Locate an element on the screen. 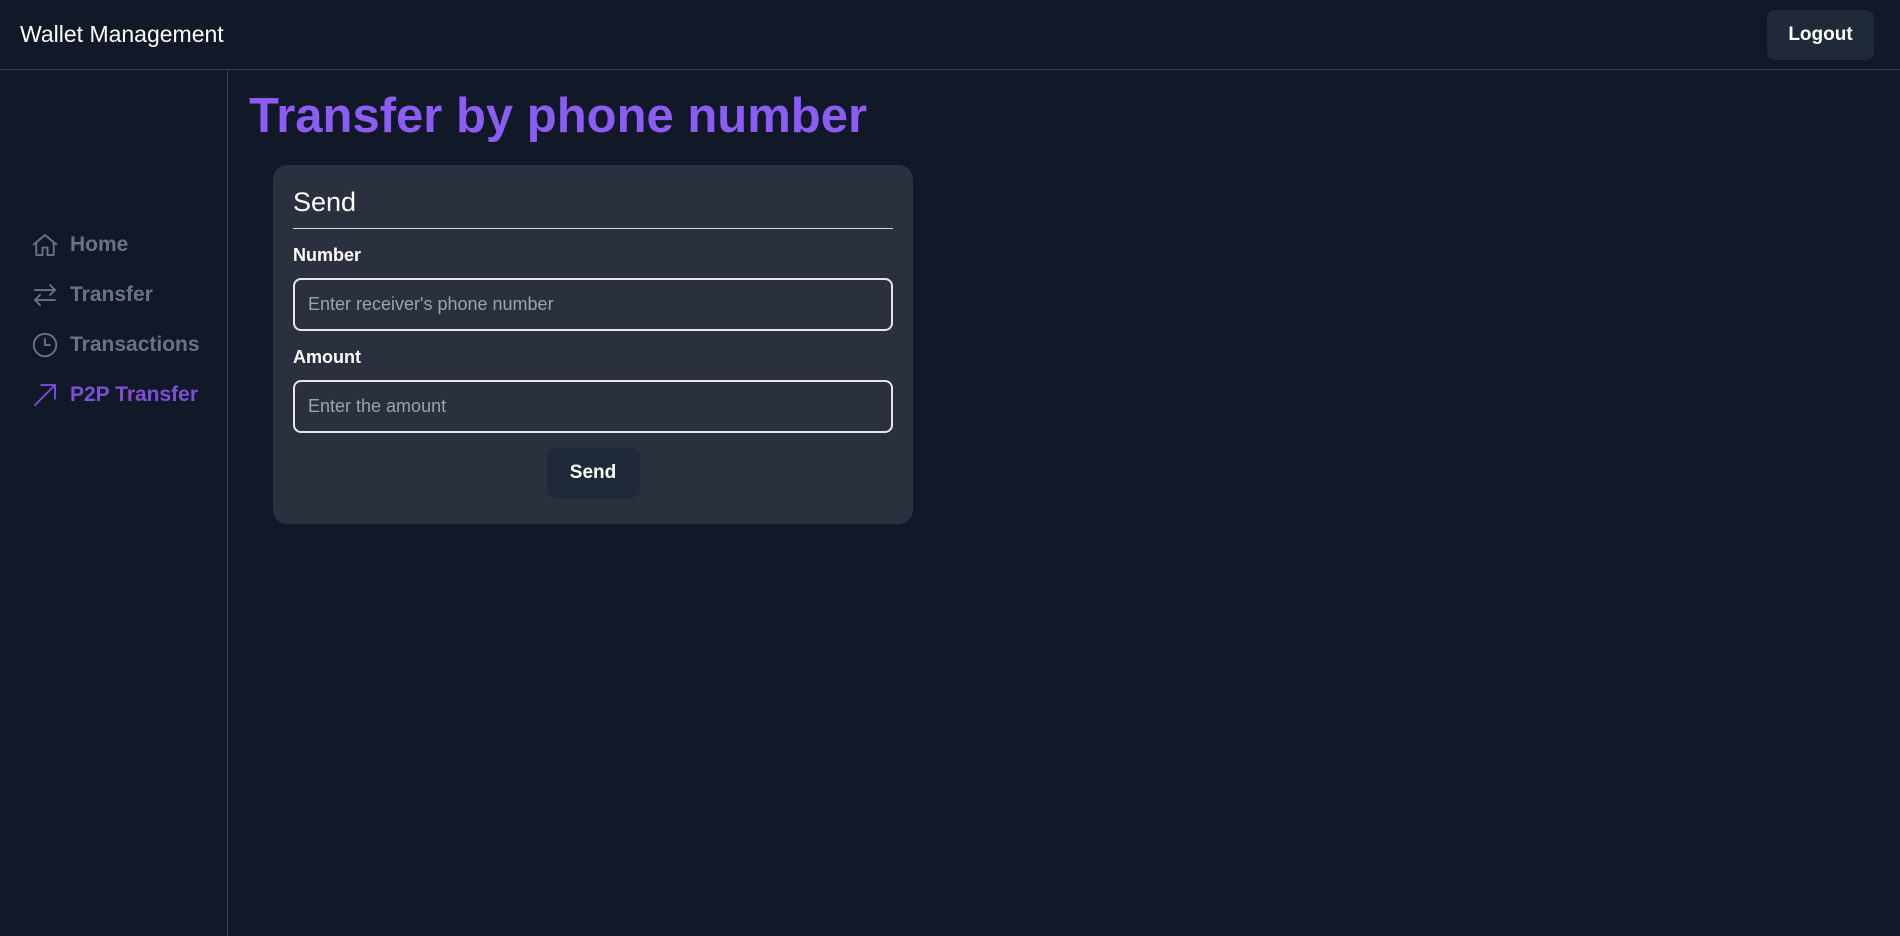 This screenshot has width=1900, height=936. sidebar-item-p2p-transfer: P2P Transfer is located at coordinates (115, 395).